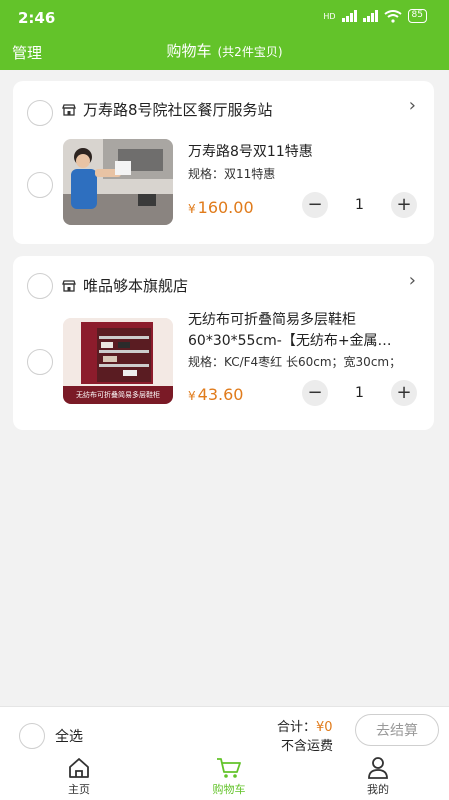 The height and width of the screenshot is (800, 449). What do you see at coordinates (69, 736) in the screenshot?
I see `select-all-label: 全选` at bounding box center [69, 736].